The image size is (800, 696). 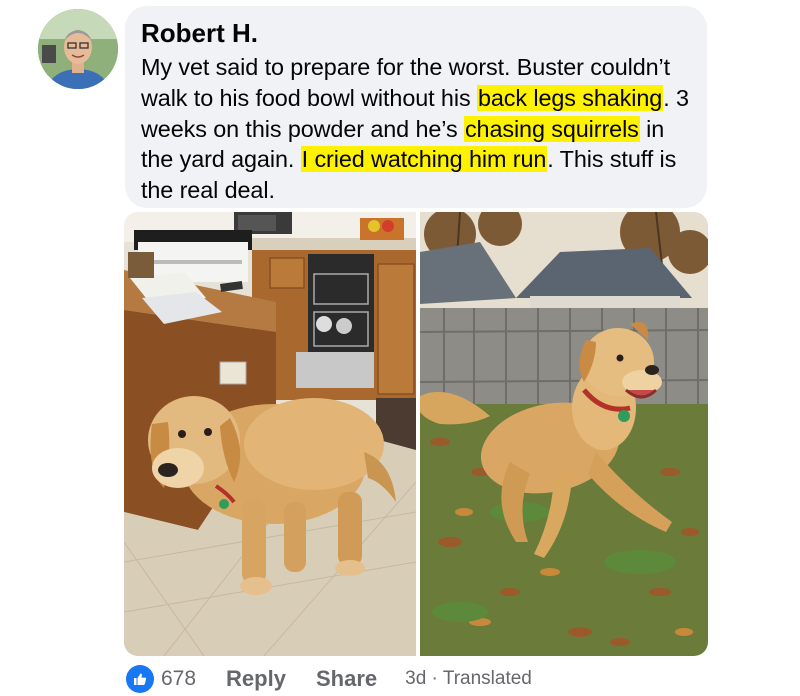 What do you see at coordinates (551, 128) in the screenshot?
I see `highlighted-phrase: chasing squirrels` at bounding box center [551, 128].